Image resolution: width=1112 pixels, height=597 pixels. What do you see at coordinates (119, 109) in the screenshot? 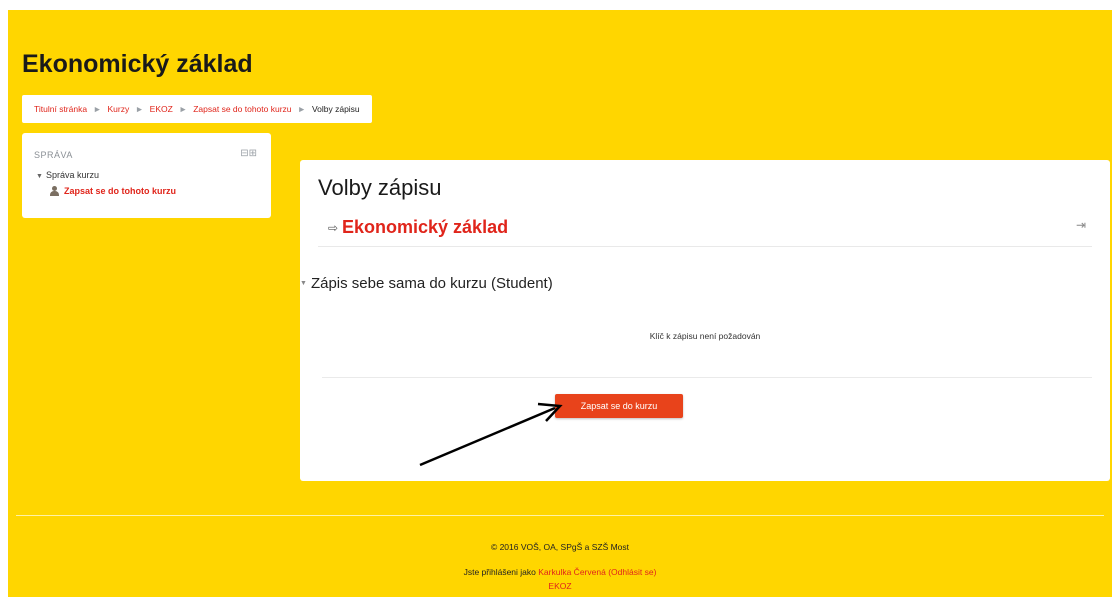
I see `breadcrumb-courses-link: Kurzy` at bounding box center [119, 109].